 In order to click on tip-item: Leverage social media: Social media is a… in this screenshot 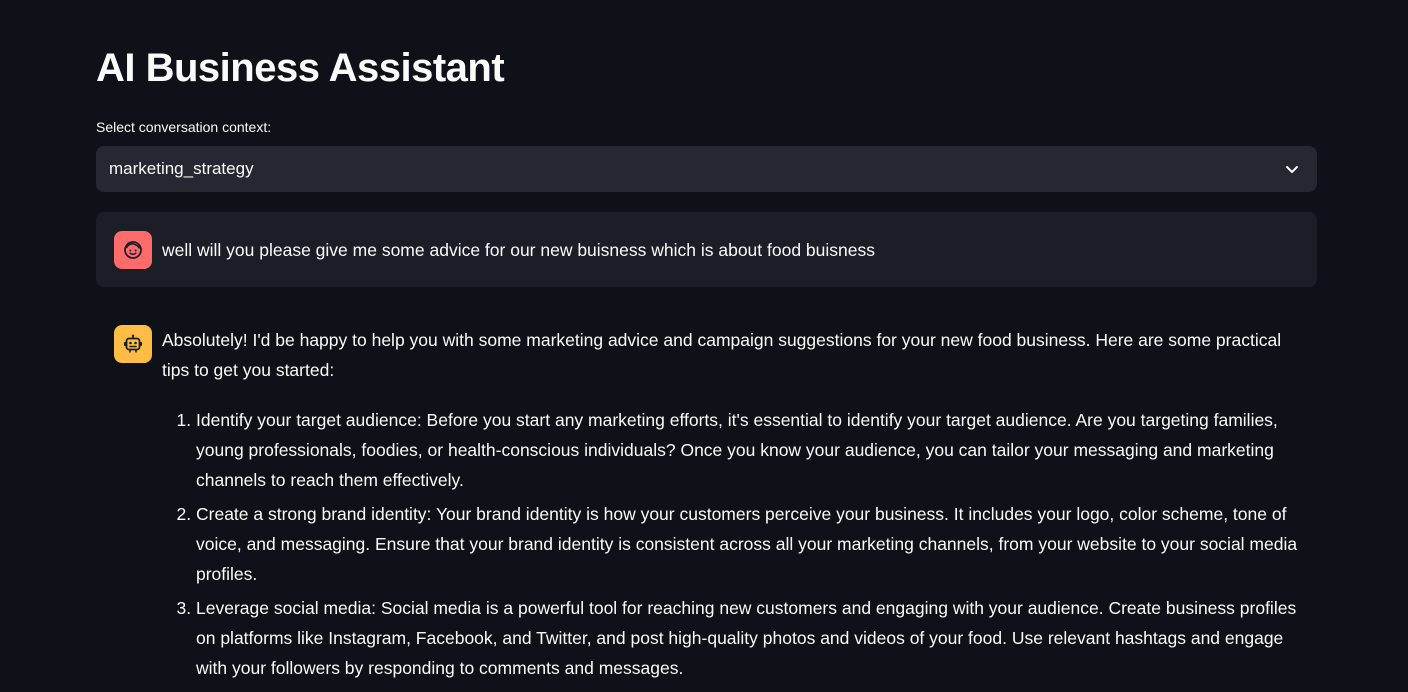, I will do `click(749, 638)`.